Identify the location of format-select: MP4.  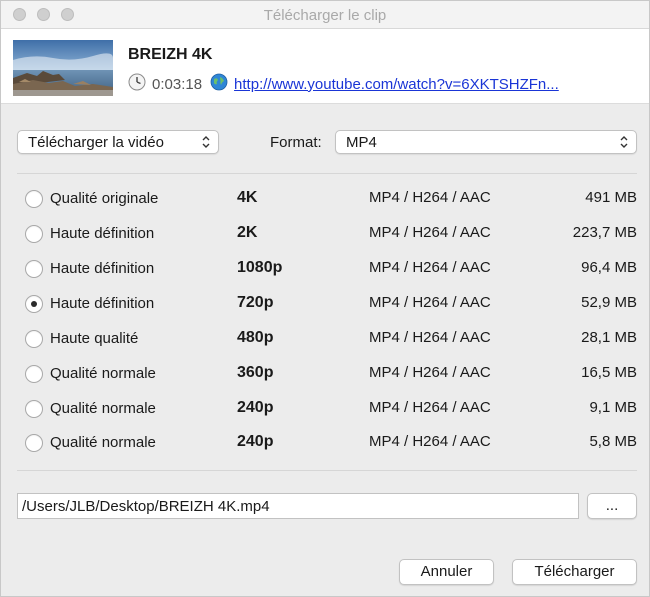
(486, 142).